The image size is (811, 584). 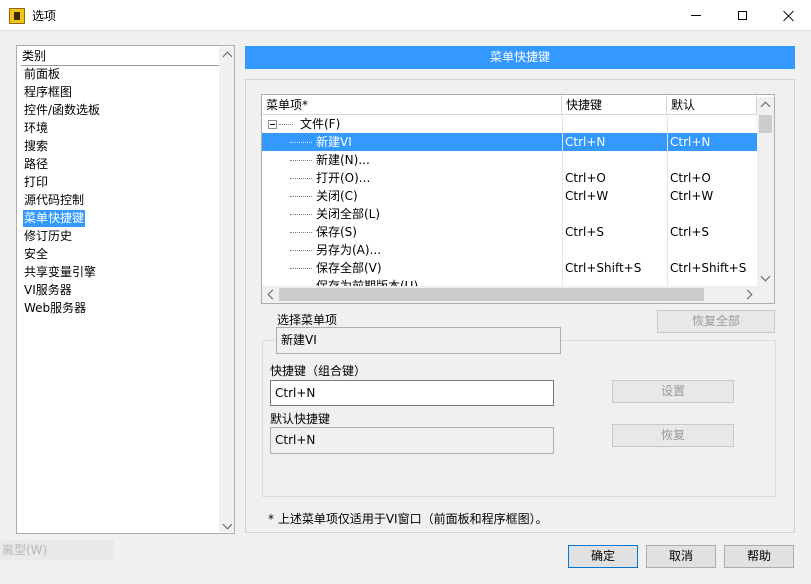 I want to click on menu-item-name: 关闭(C), so click(x=337, y=196).